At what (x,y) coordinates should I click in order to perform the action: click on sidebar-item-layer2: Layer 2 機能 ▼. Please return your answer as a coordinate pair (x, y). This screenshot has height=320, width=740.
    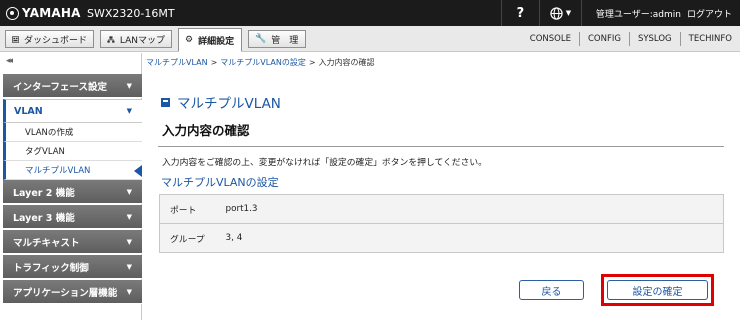
    Looking at the image, I should click on (72, 192).